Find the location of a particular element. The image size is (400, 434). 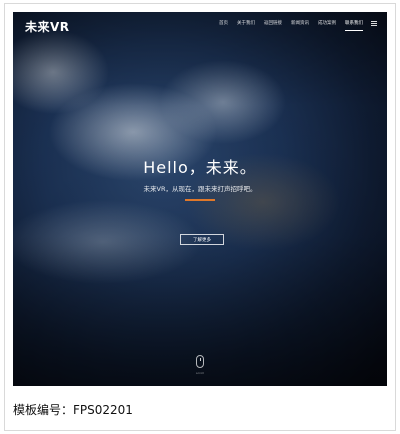

nav-item-about: 关于我们 is located at coordinates (246, 25).